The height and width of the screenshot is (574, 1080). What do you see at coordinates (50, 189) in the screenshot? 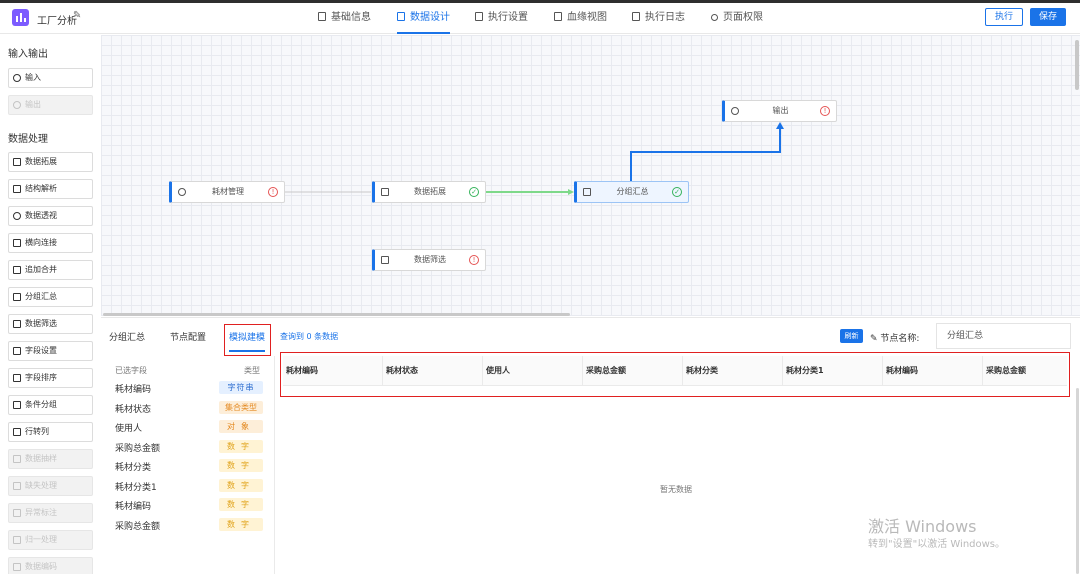
I see `palette-item-structure-parse: 结构解析` at bounding box center [50, 189].